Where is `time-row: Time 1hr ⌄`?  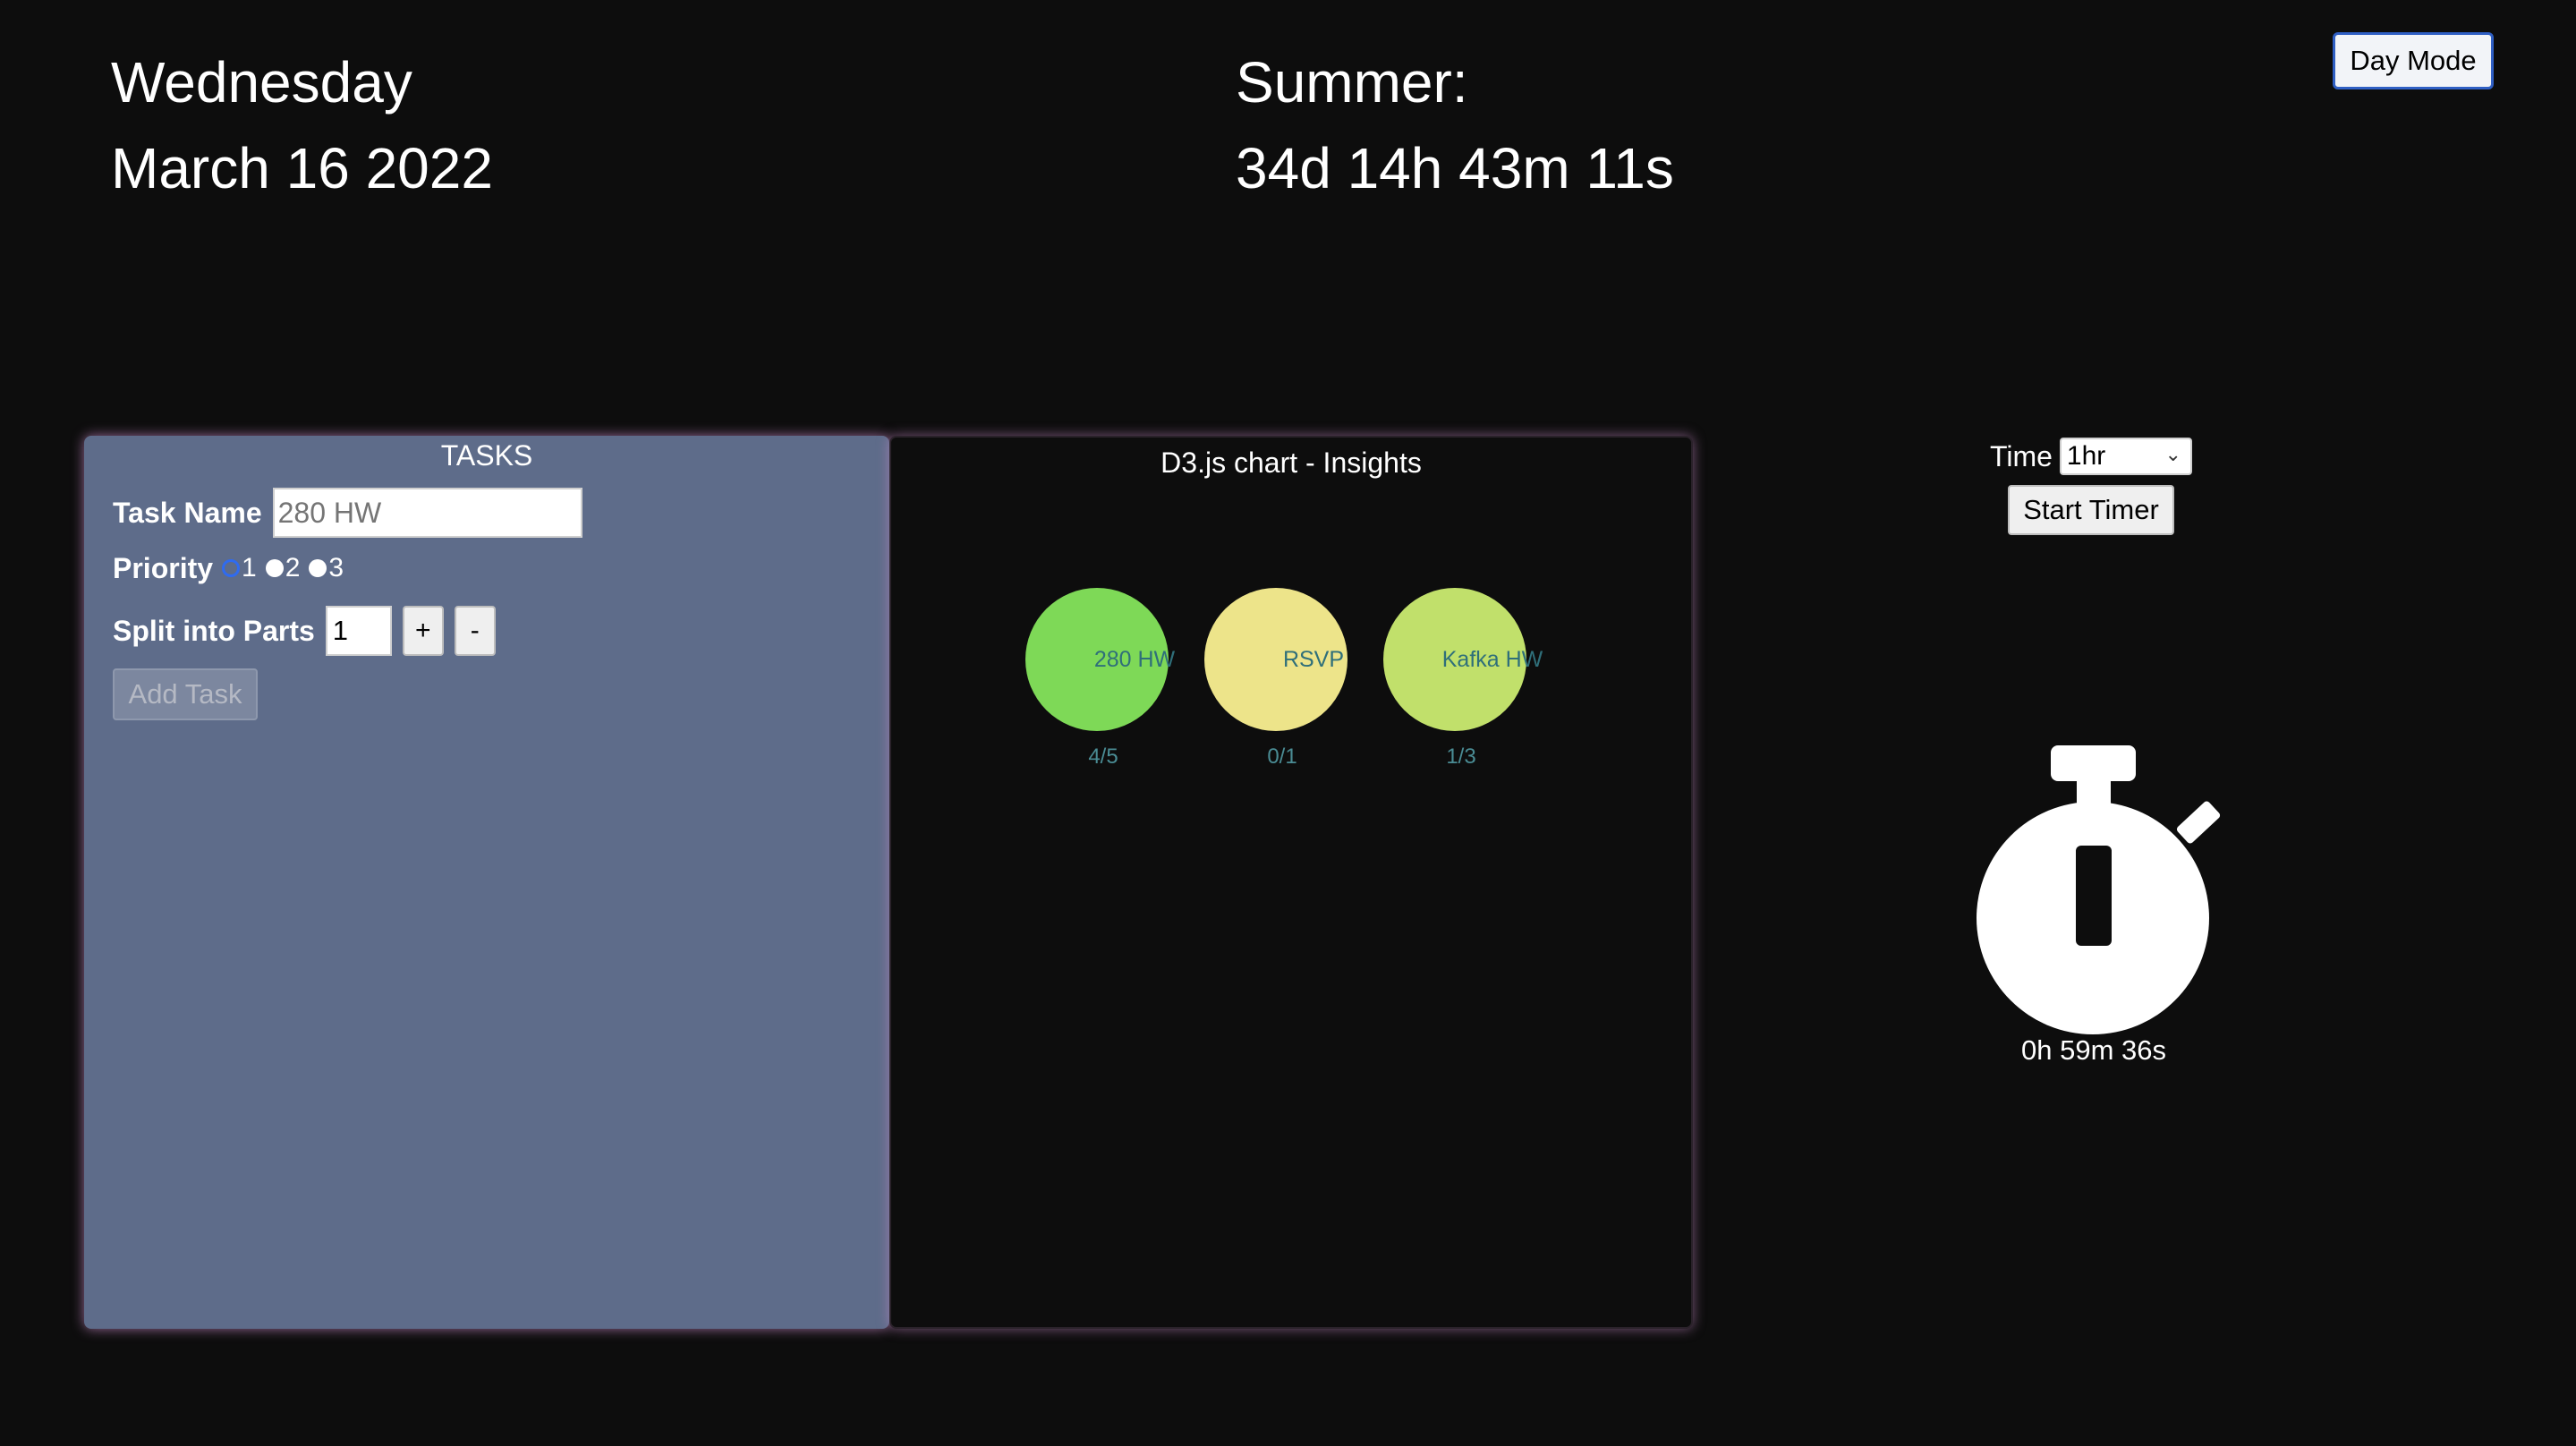
time-row: Time 1hr ⌄ is located at coordinates (2093, 456).